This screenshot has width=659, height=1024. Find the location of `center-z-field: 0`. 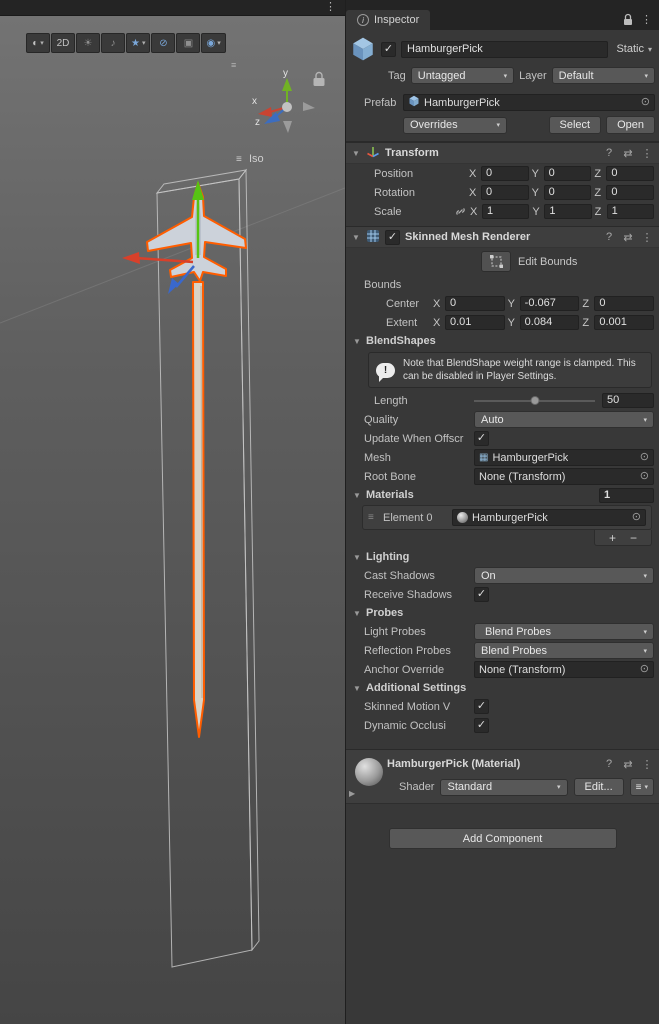

center-z-field: 0 is located at coordinates (624, 303).